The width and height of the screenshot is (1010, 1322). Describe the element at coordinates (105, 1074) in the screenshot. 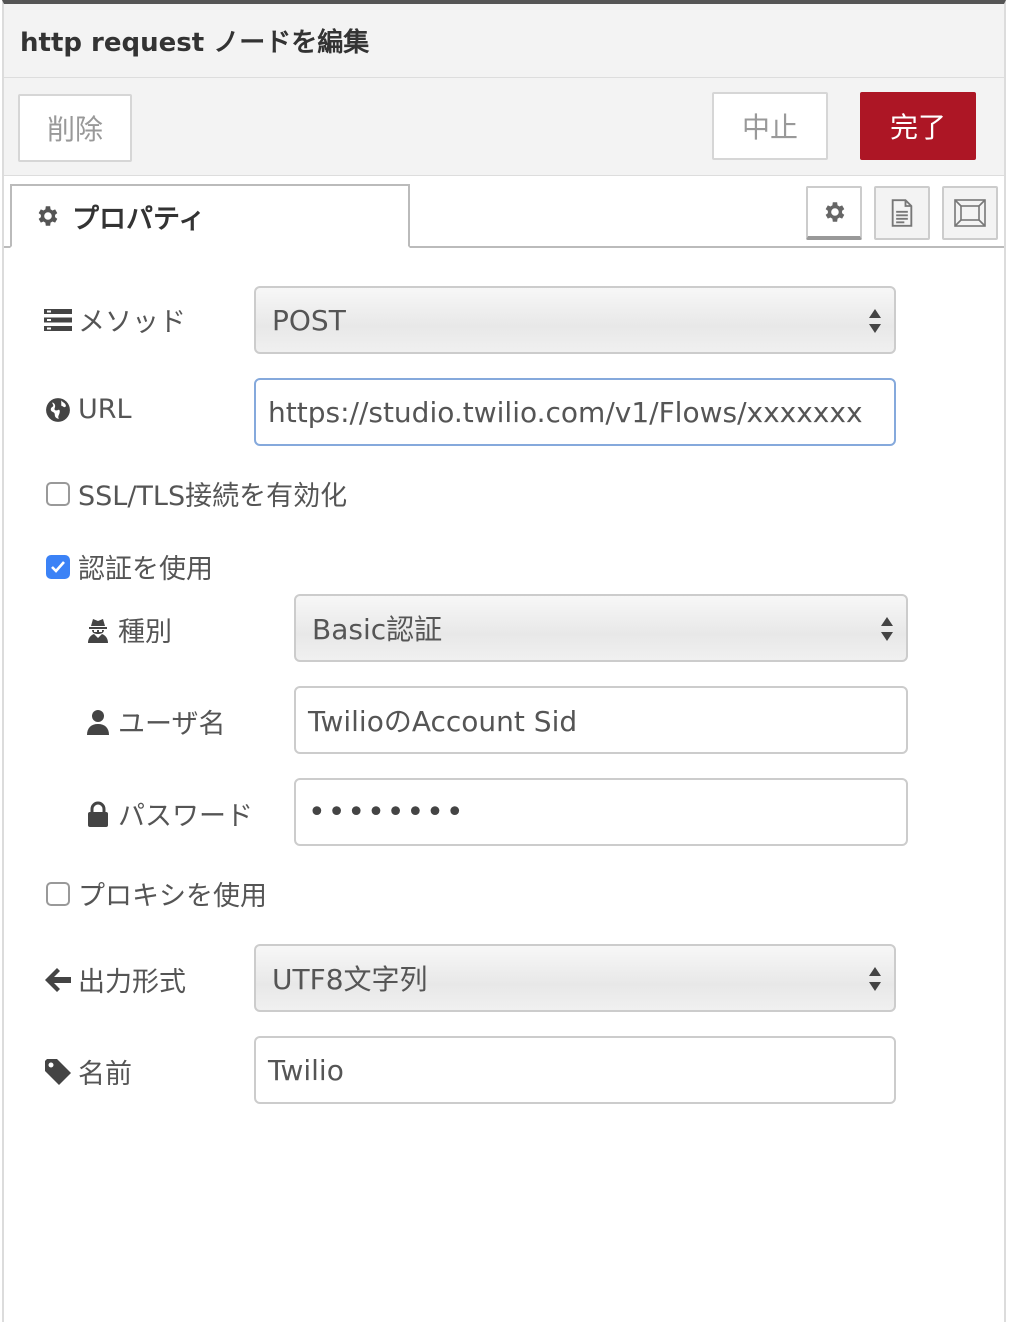

I see `name-label: 名前` at that location.